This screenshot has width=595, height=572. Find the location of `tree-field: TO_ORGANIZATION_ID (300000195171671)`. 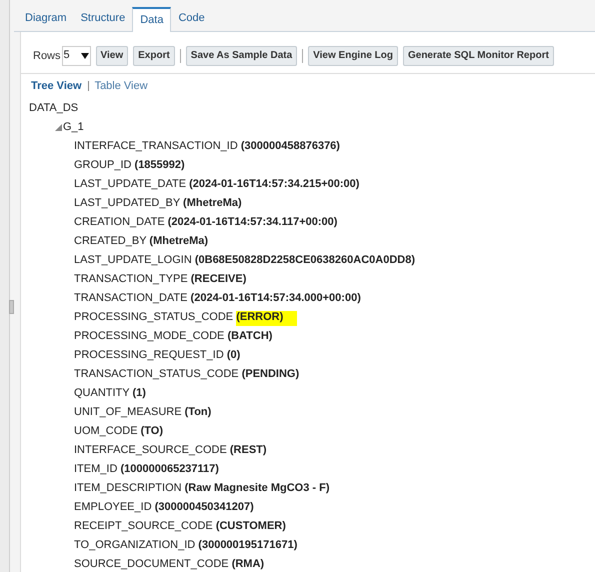

tree-field: TO_ORGANIZATION_ID (300000195171671) is located at coordinates (186, 545).